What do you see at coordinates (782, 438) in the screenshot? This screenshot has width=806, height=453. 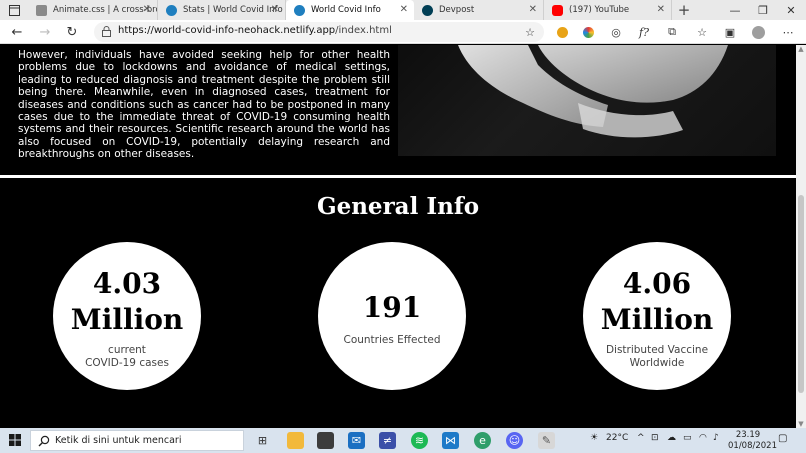 I see `notifications-icon: ▢` at bounding box center [782, 438].